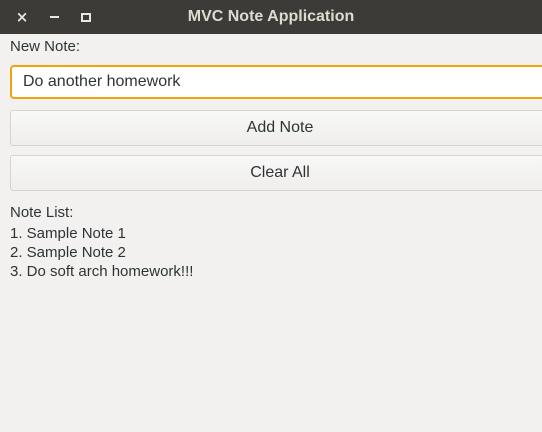  Describe the element at coordinates (276, 82) in the screenshot. I see `new-note-input` at that location.